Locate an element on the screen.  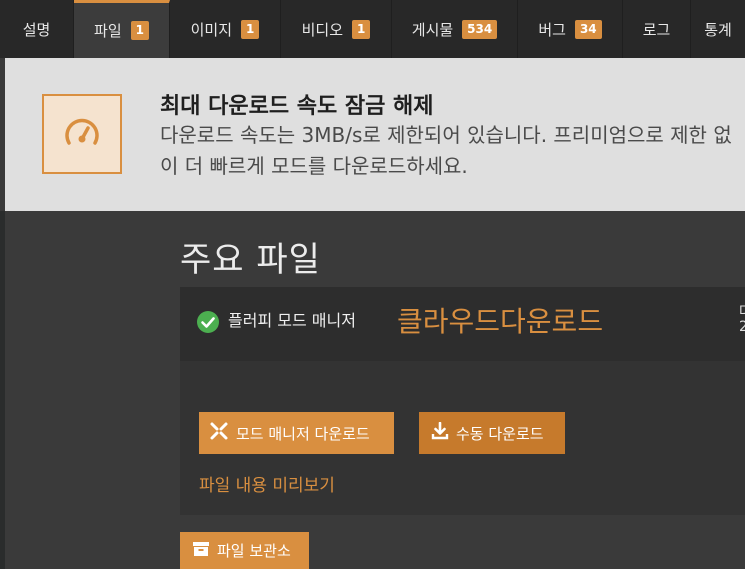
tab-files: 파일 1 is located at coordinates (122, 29).